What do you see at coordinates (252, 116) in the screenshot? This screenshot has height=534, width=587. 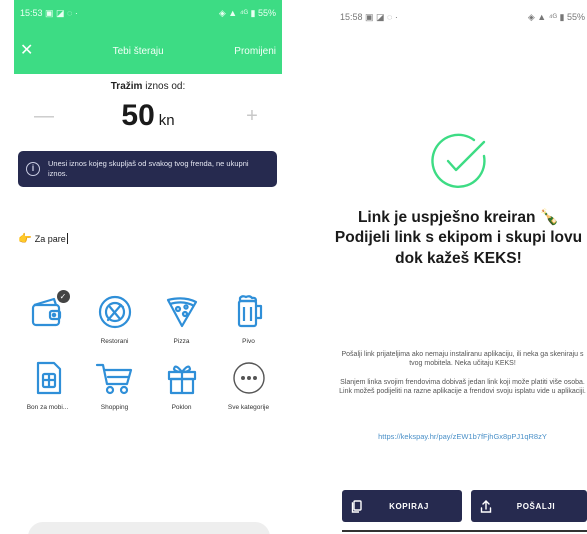 I see `increase-button: +` at bounding box center [252, 116].